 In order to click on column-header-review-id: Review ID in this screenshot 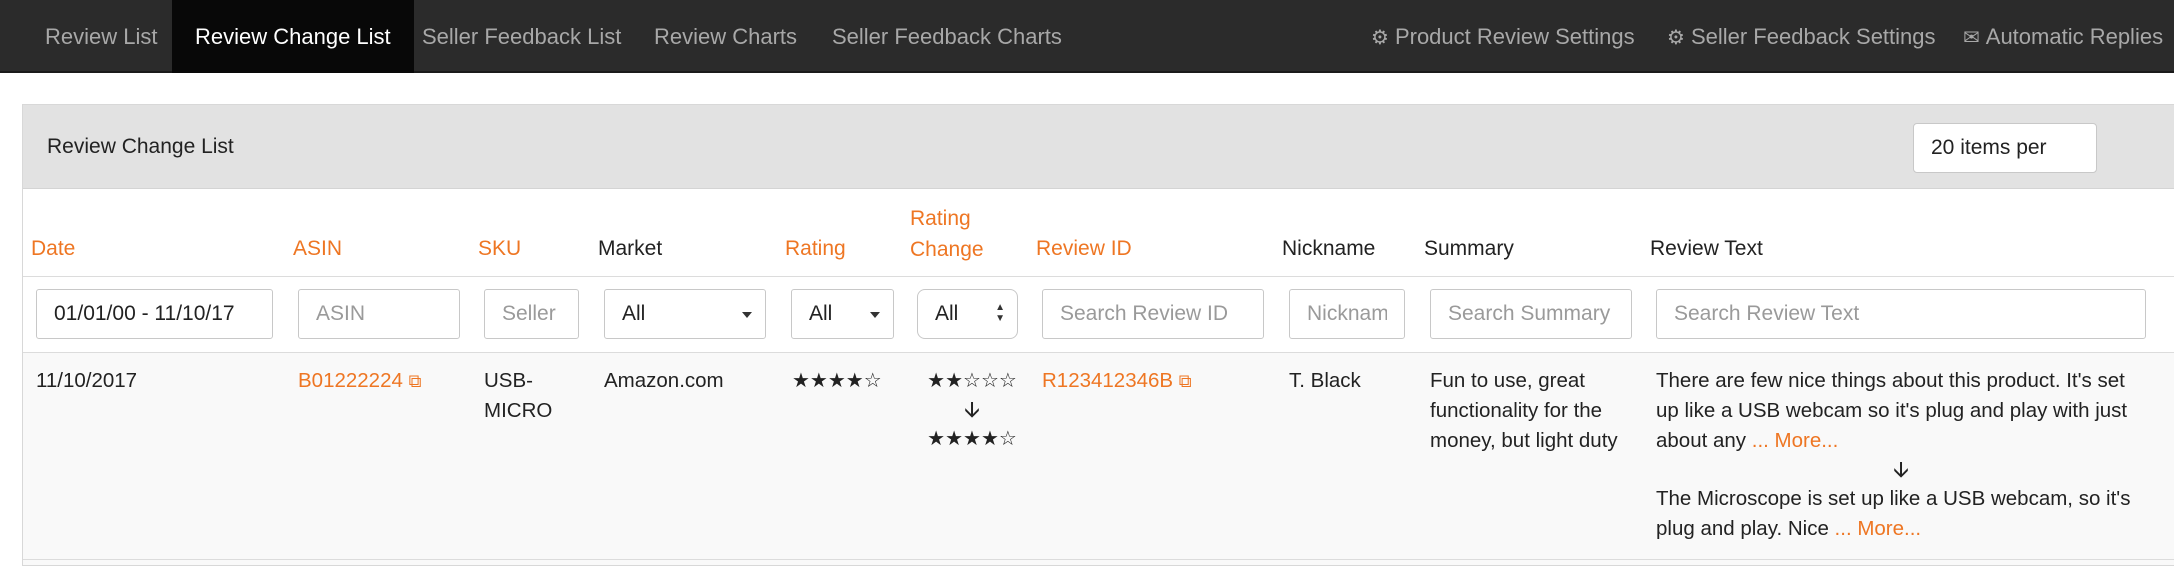, I will do `click(1084, 248)`.